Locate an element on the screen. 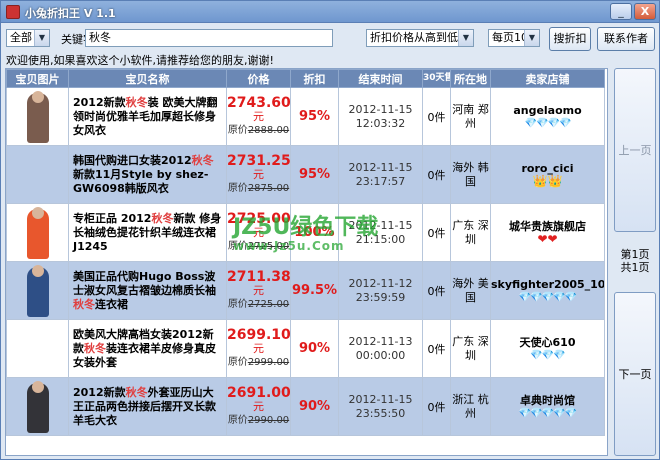 Image resolution: width=660 pixels, height=460 pixels. location: 河南 郑州 is located at coordinates (470, 116).